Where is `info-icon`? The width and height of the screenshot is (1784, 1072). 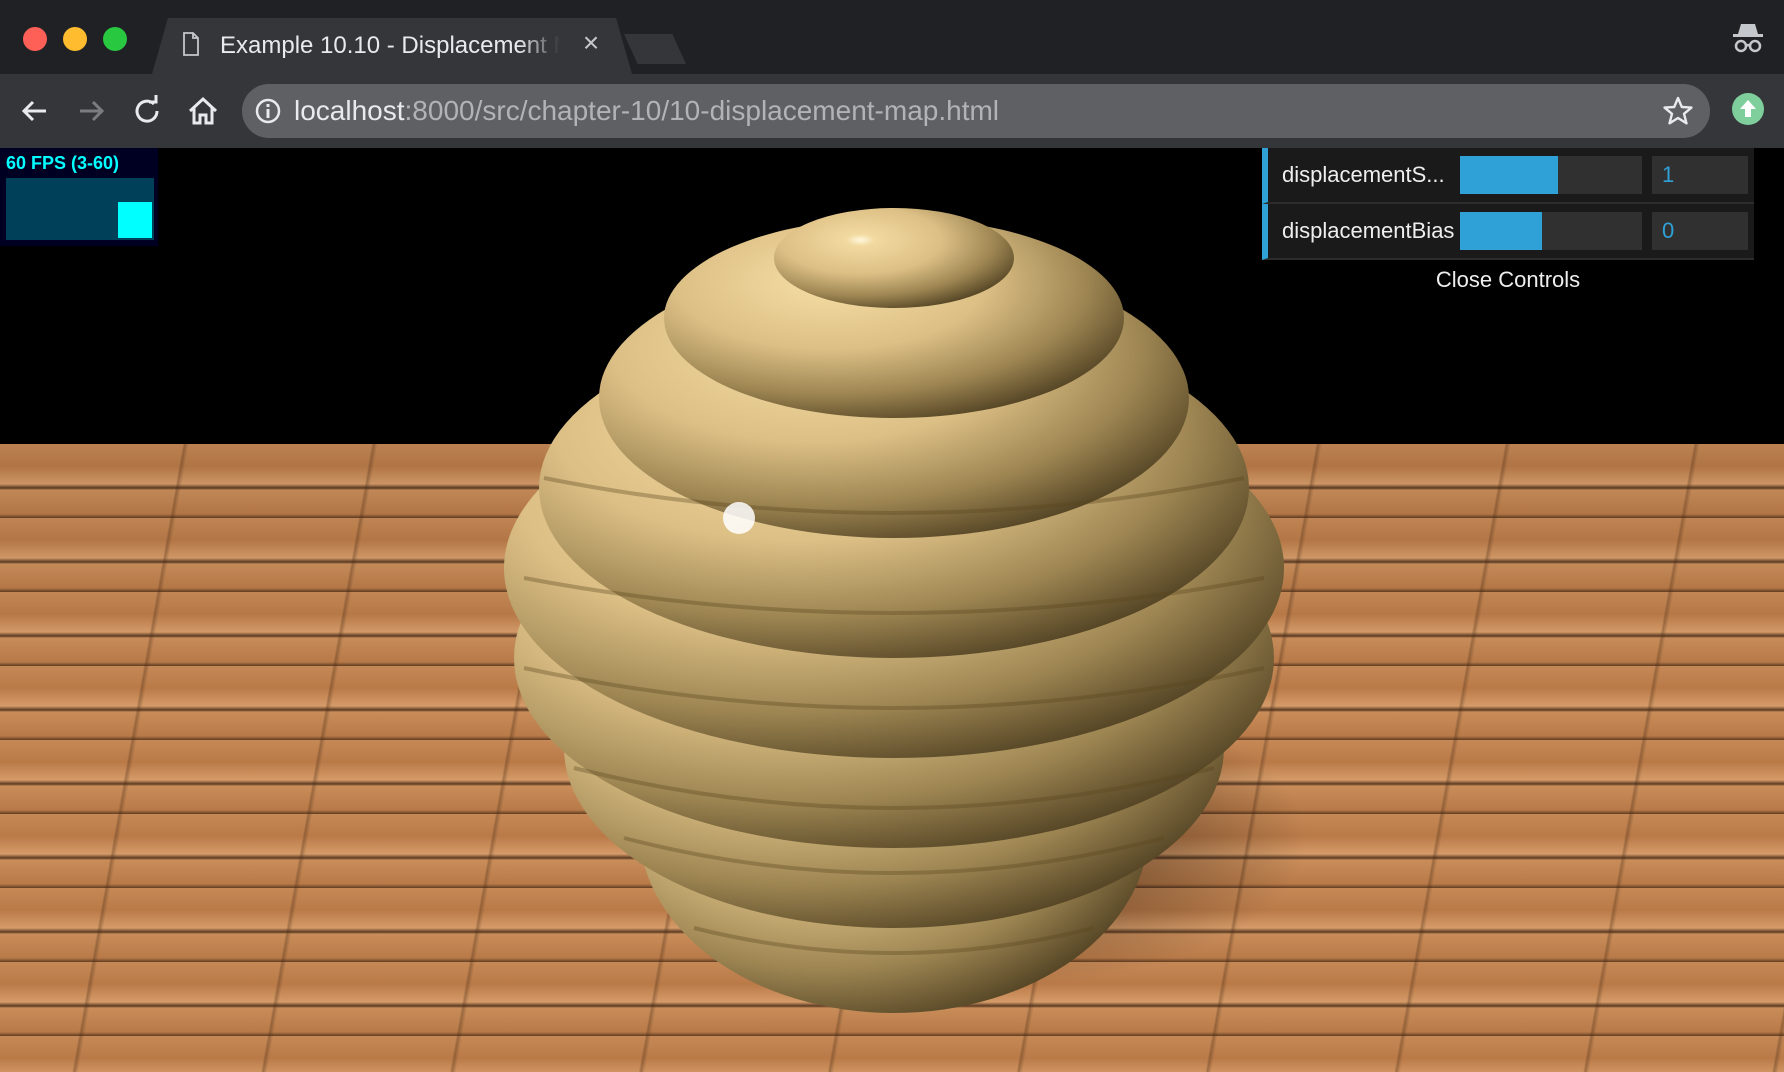
info-icon is located at coordinates (268, 111).